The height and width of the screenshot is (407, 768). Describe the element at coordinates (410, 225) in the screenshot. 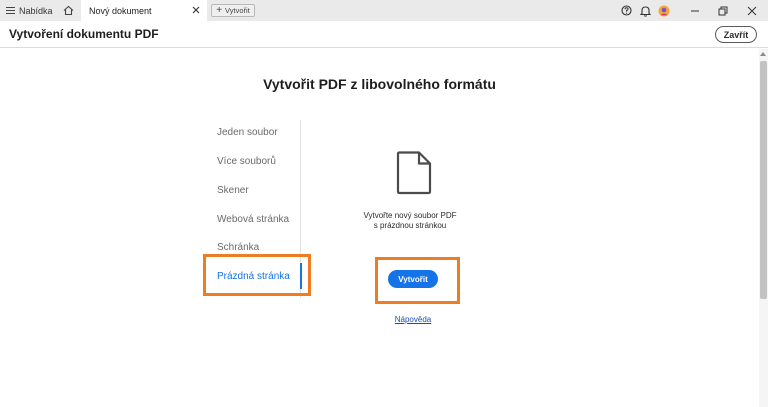

I see `description-line-2: s prázdnou stránkou` at that location.